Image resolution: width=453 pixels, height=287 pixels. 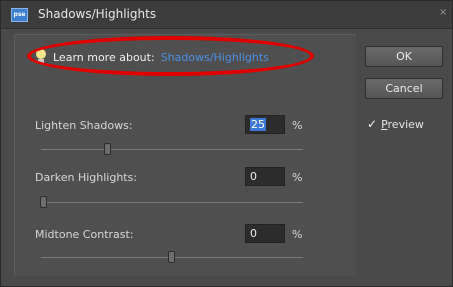 I want to click on lighten-shadows-unit: %, so click(x=297, y=125).